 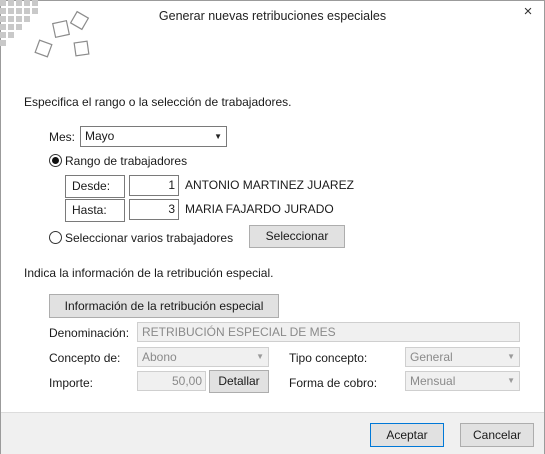 What do you see at coordinates (164, 306) in the screenshot?
I see `info-retribucion-button: Información de la retribución especial` at bounding box center [164, 306].